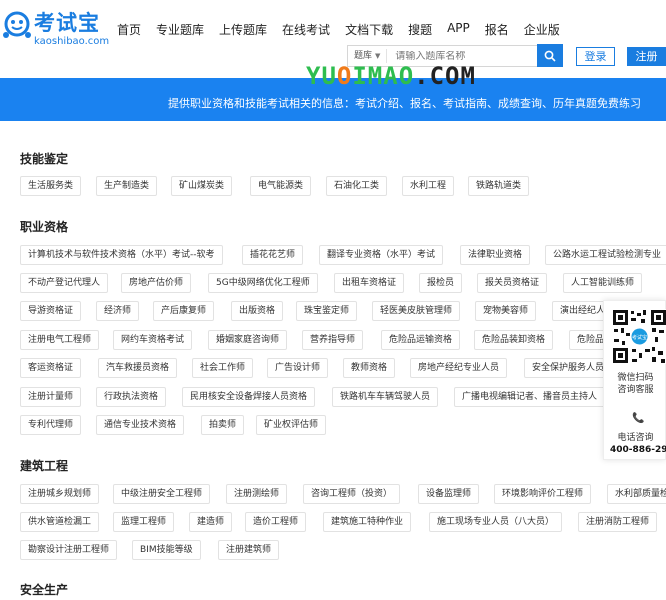  Describe the element at coordinates (367, 522) in the screenshot. I see `tag-item: 建筑施工特种作业` at that location.